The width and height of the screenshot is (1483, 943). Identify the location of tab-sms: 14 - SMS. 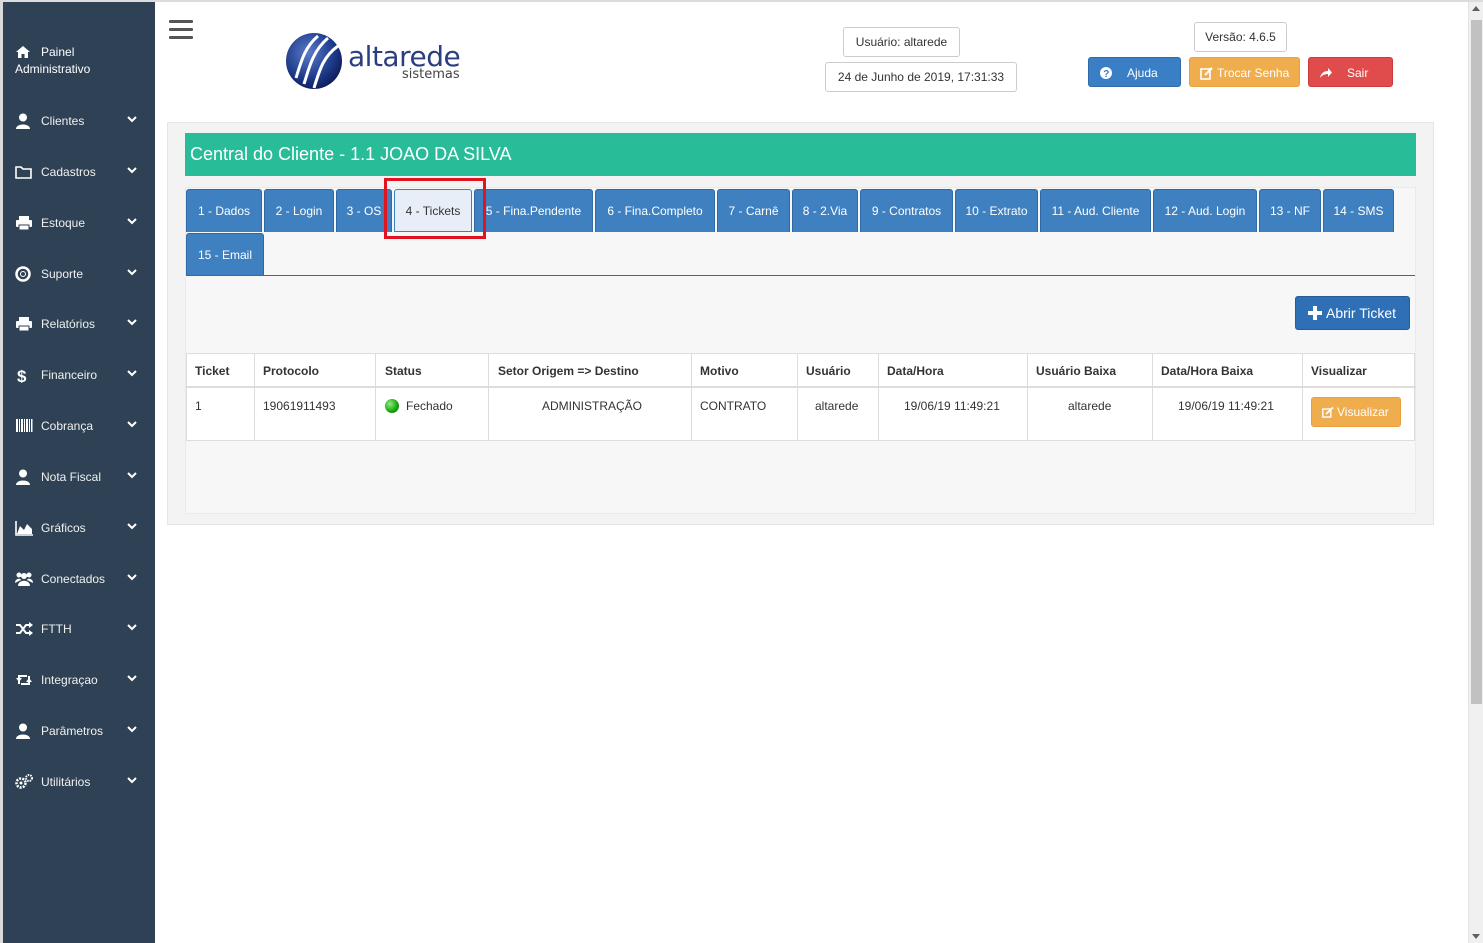
(1358, 210).